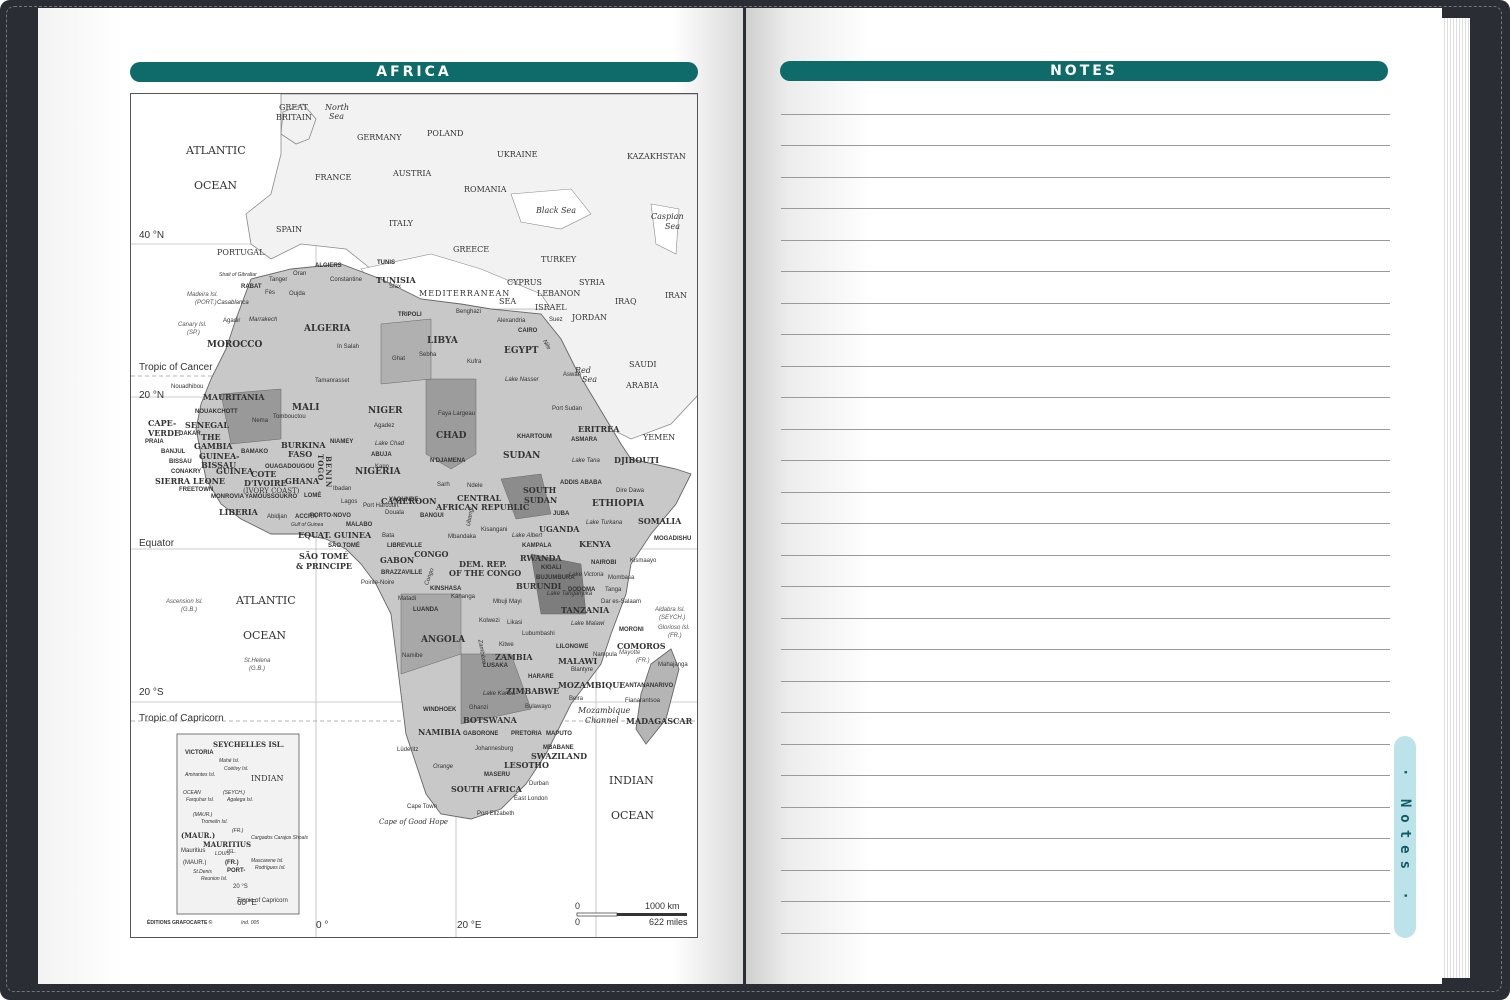 The height and width of the screenshot is (1000, 1510). I want to click on country-label: MAURITANIA, so click(234, 397).